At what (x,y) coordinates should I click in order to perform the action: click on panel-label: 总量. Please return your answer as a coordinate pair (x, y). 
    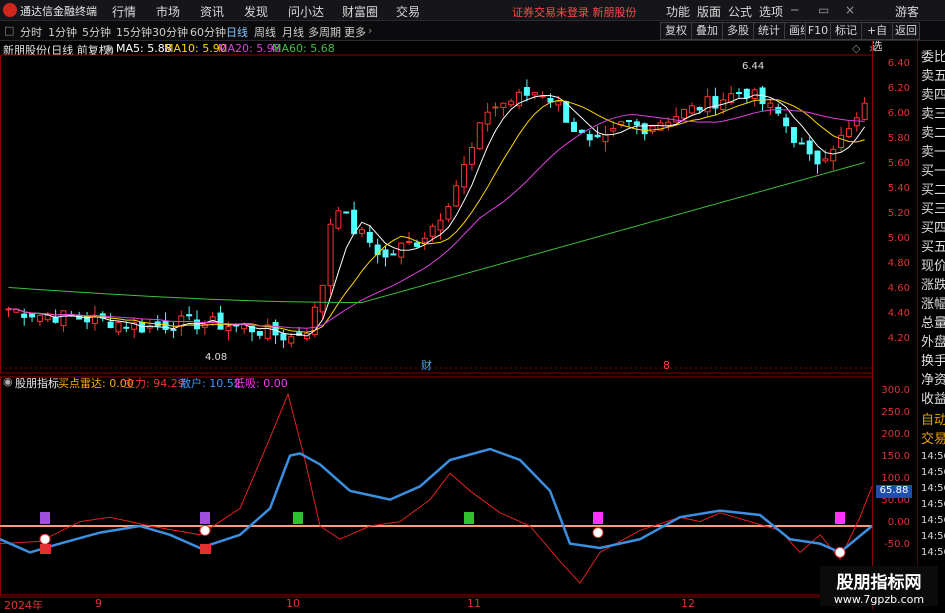
    Looking at the image, I should click on (933, 323).